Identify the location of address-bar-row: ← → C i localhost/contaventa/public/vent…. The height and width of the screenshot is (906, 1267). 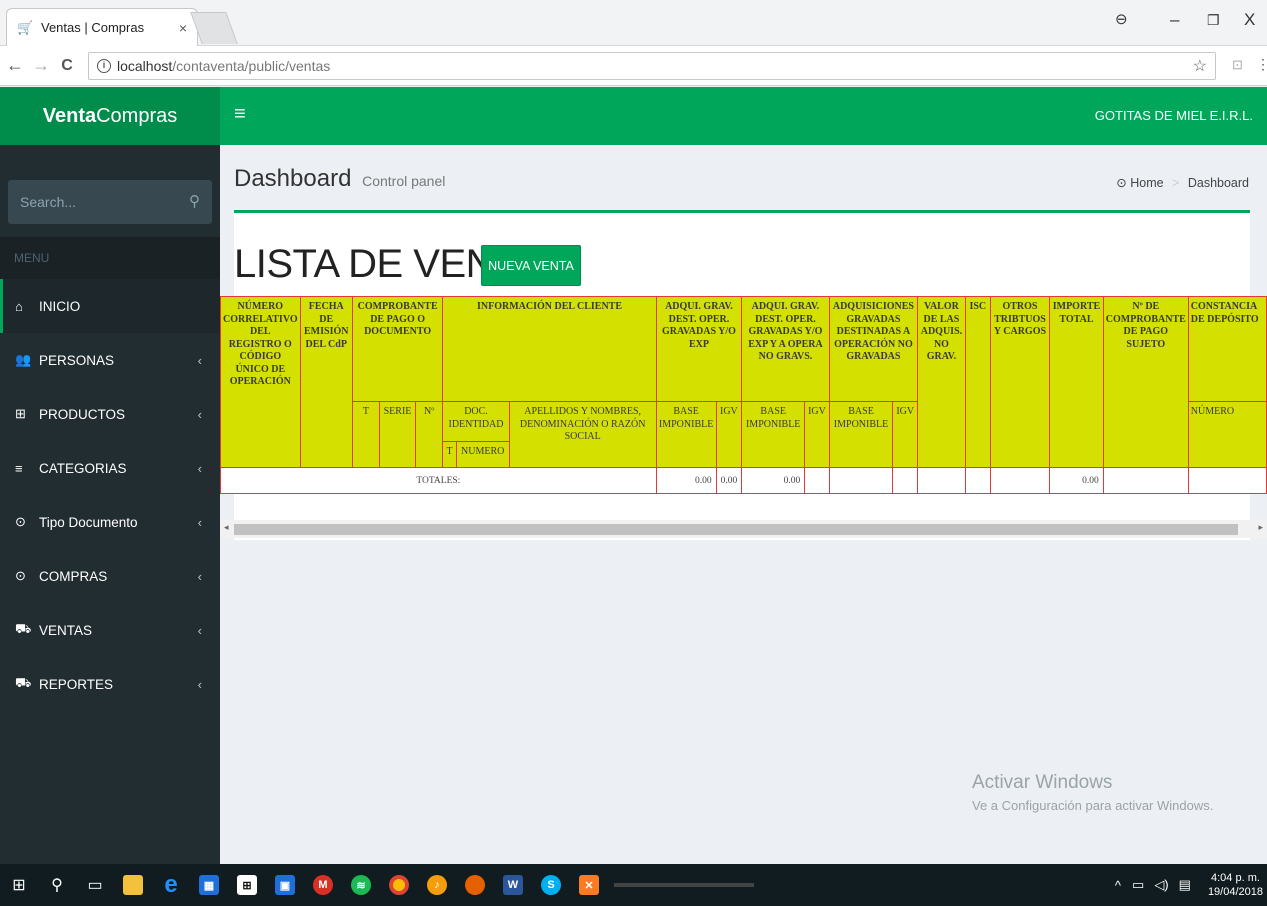
(633, 66).